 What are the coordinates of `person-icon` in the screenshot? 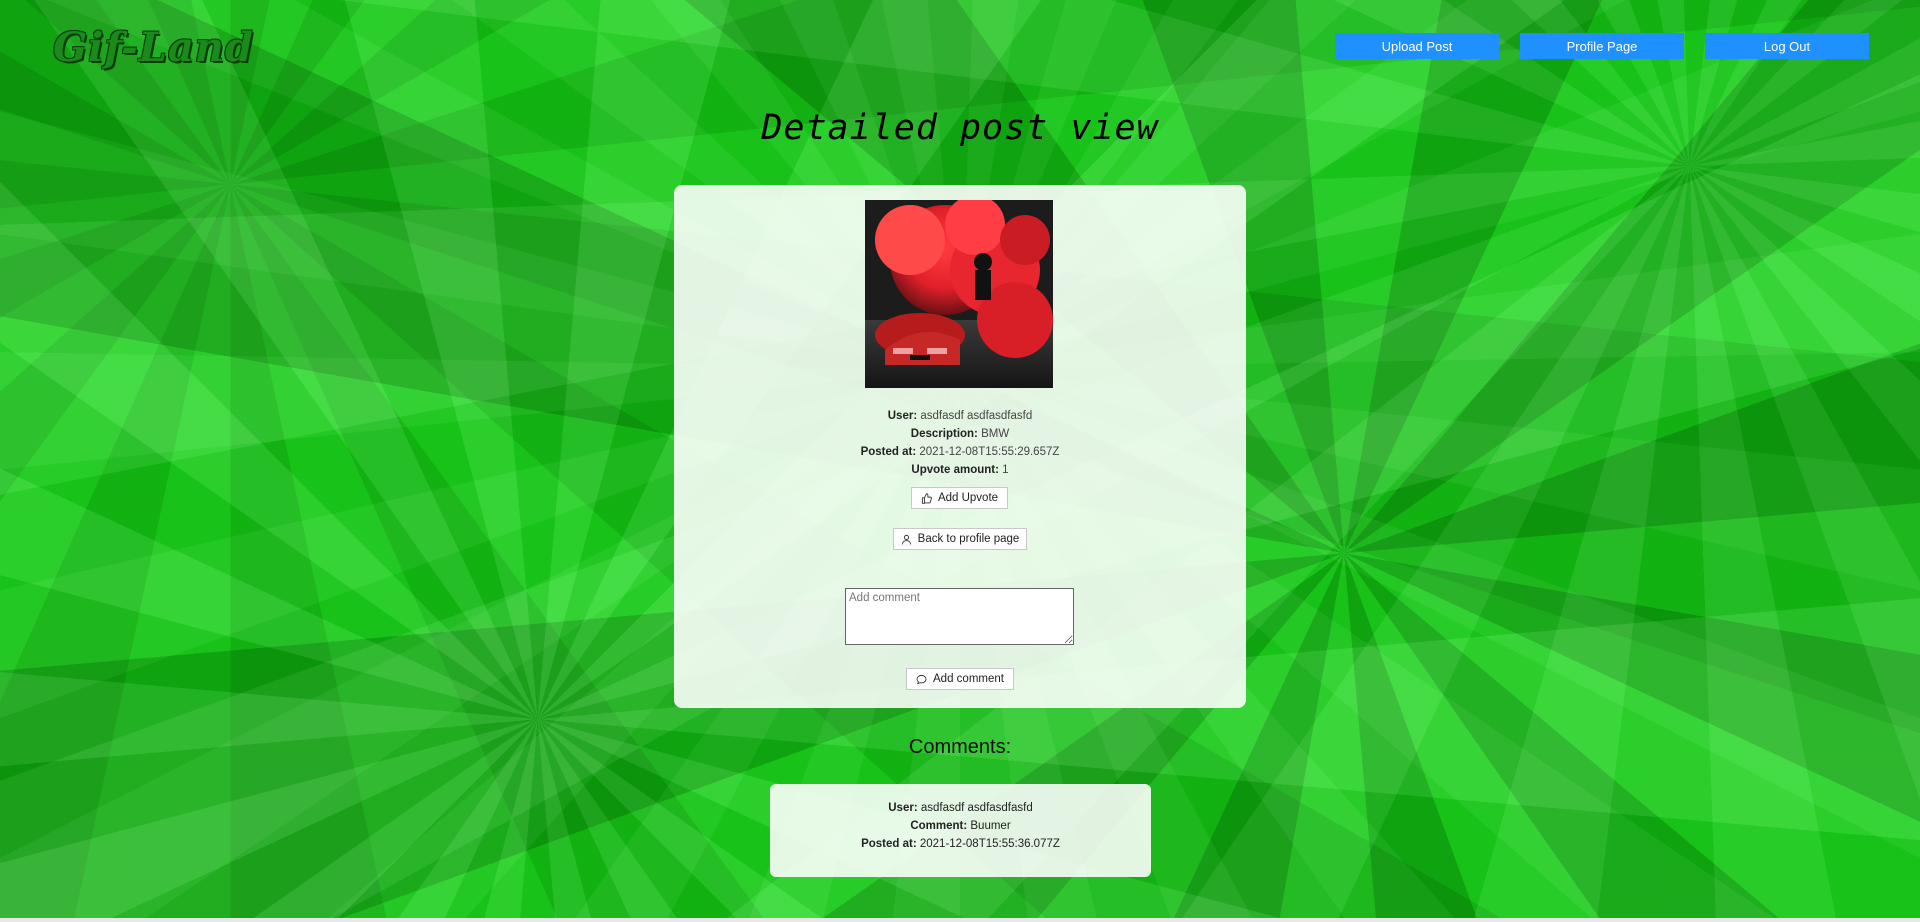 It's located at (906, 539).